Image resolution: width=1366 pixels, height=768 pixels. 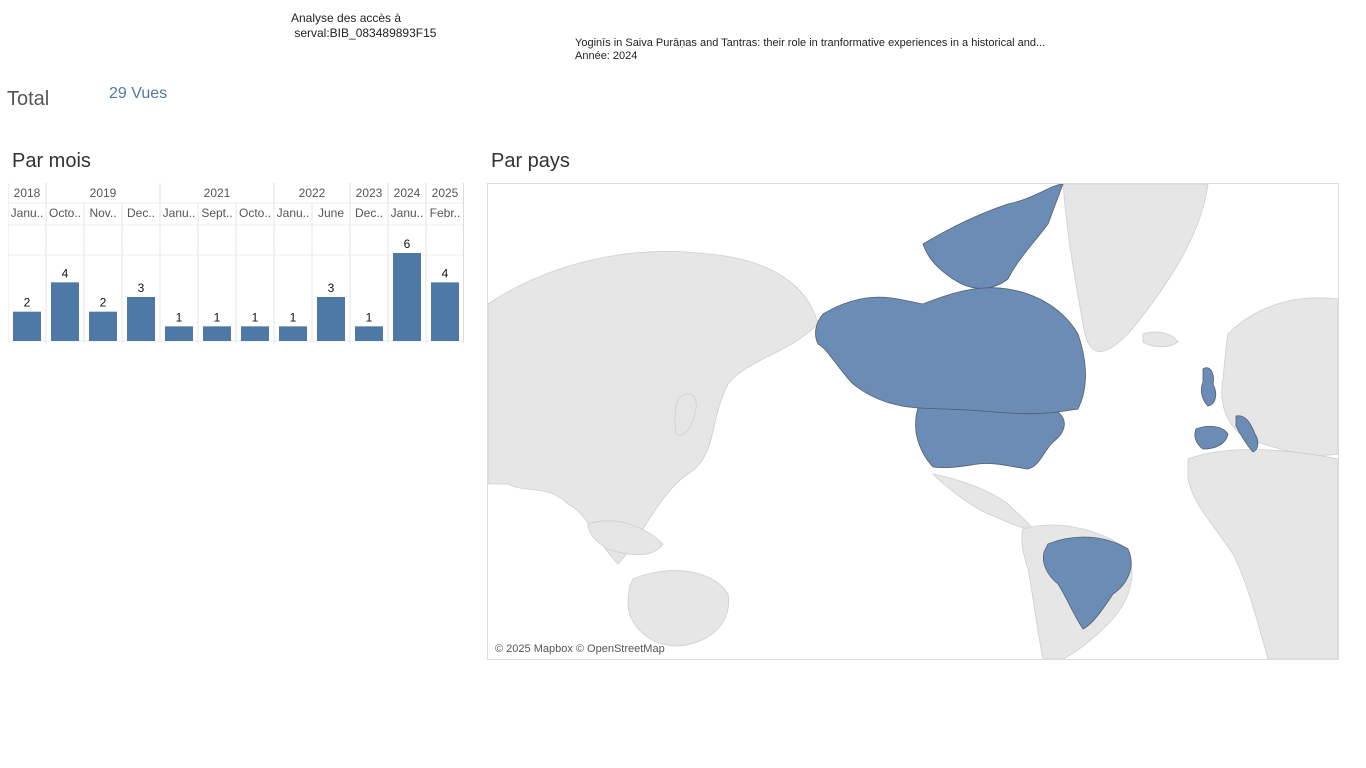 What do you see at coordinates (1160, 339) in the screenshot?
I see `land-iceland` at bounding box center [1160, 339].